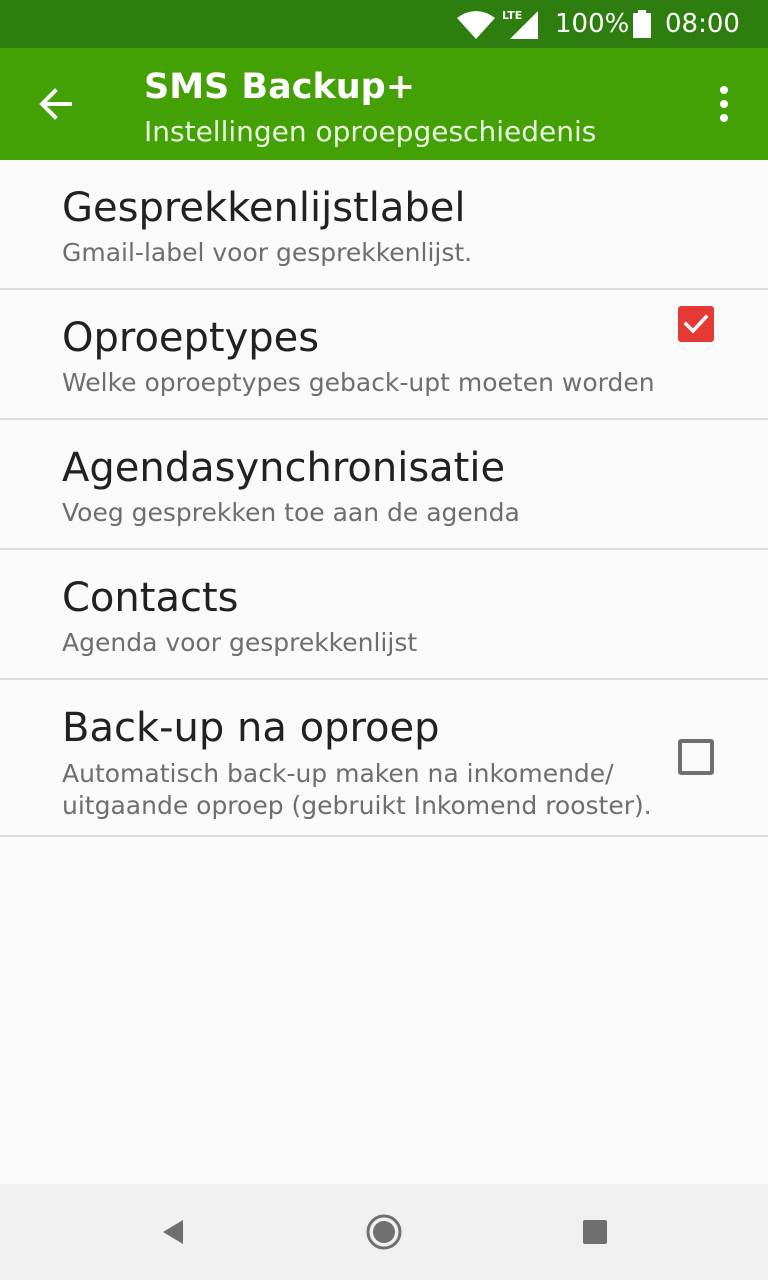  I want to click on clock: 08:00, so click(702, 24).